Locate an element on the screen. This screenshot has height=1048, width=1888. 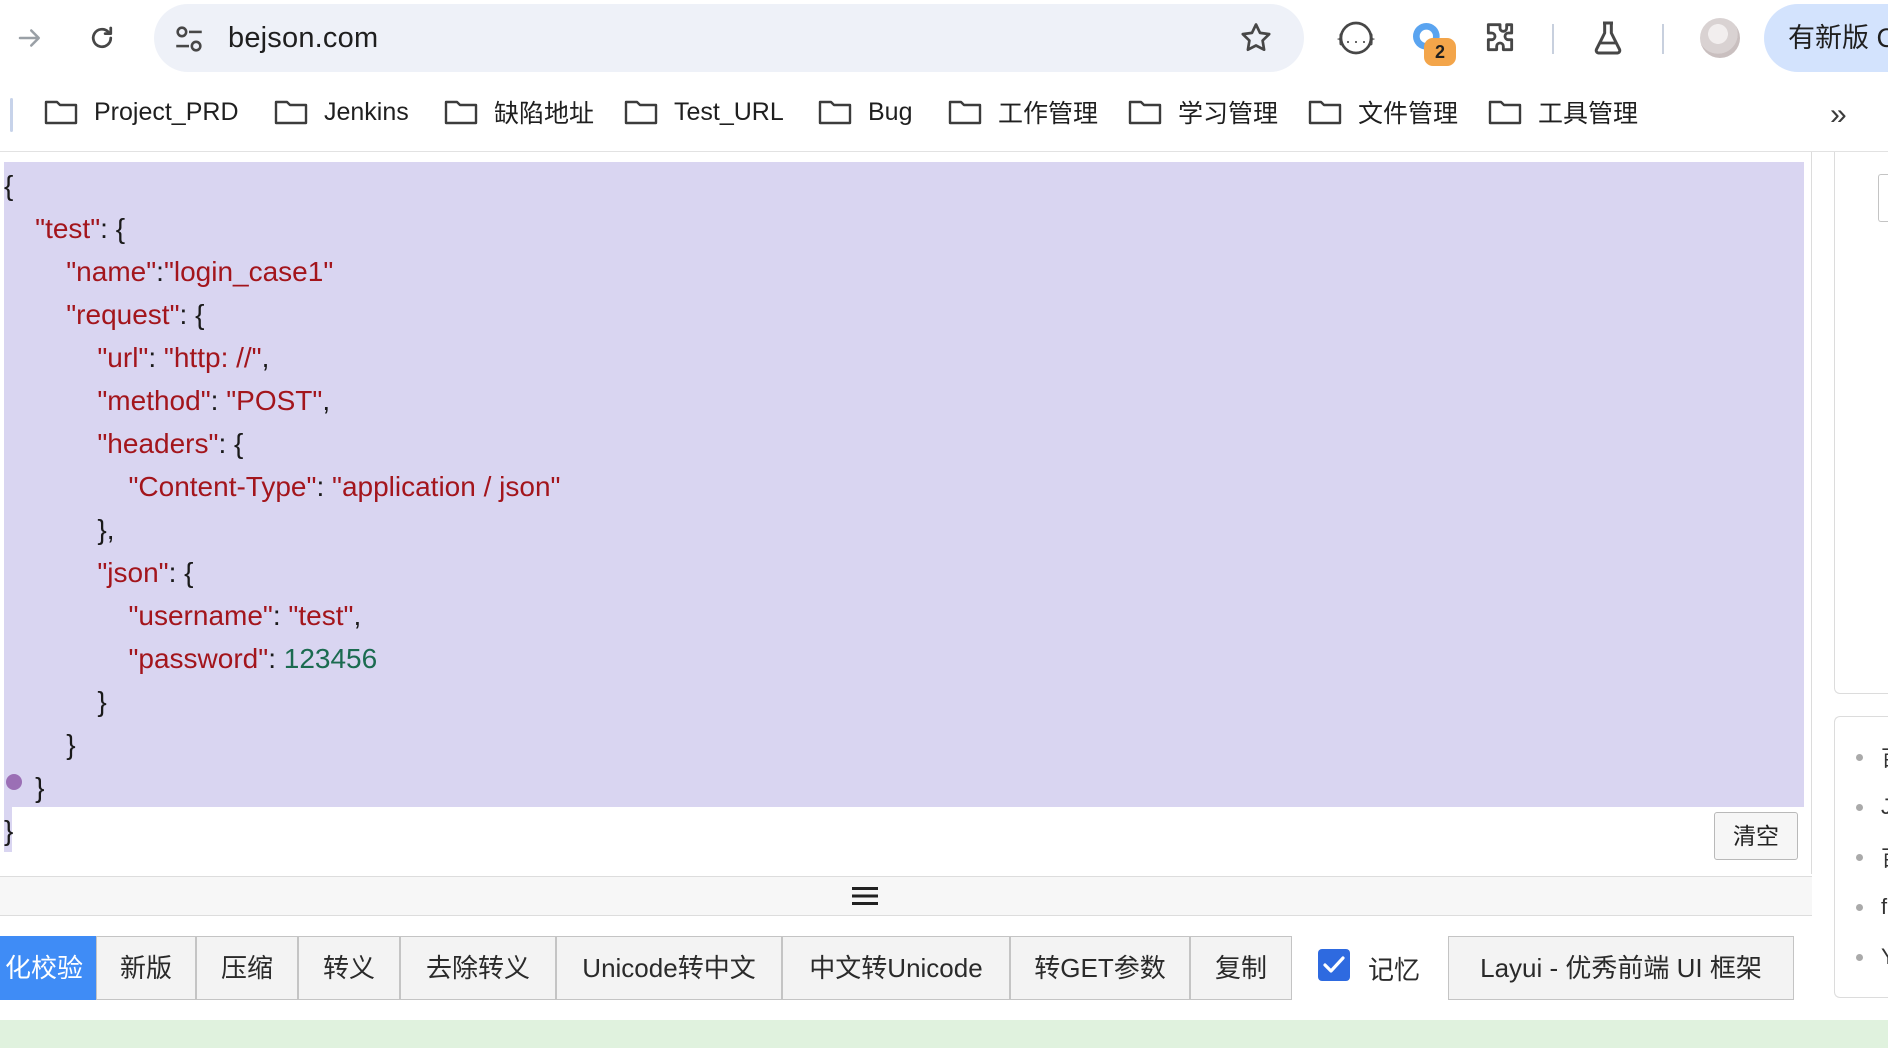
bookmark-item: 缺陷地址 is located at coordinates (519, 112).